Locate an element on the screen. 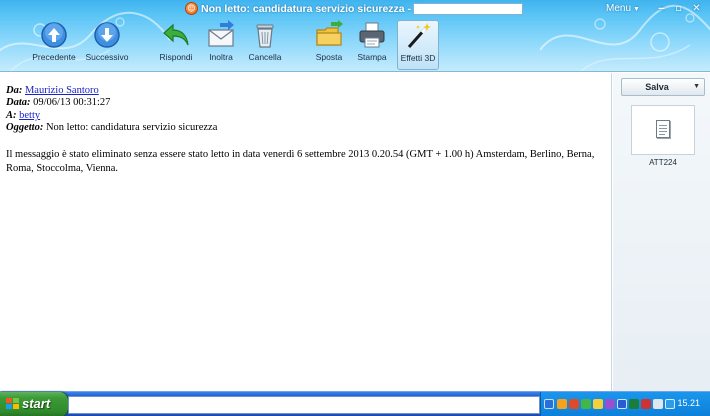  taskbar-window-slot is located at coordinates (304, 405).